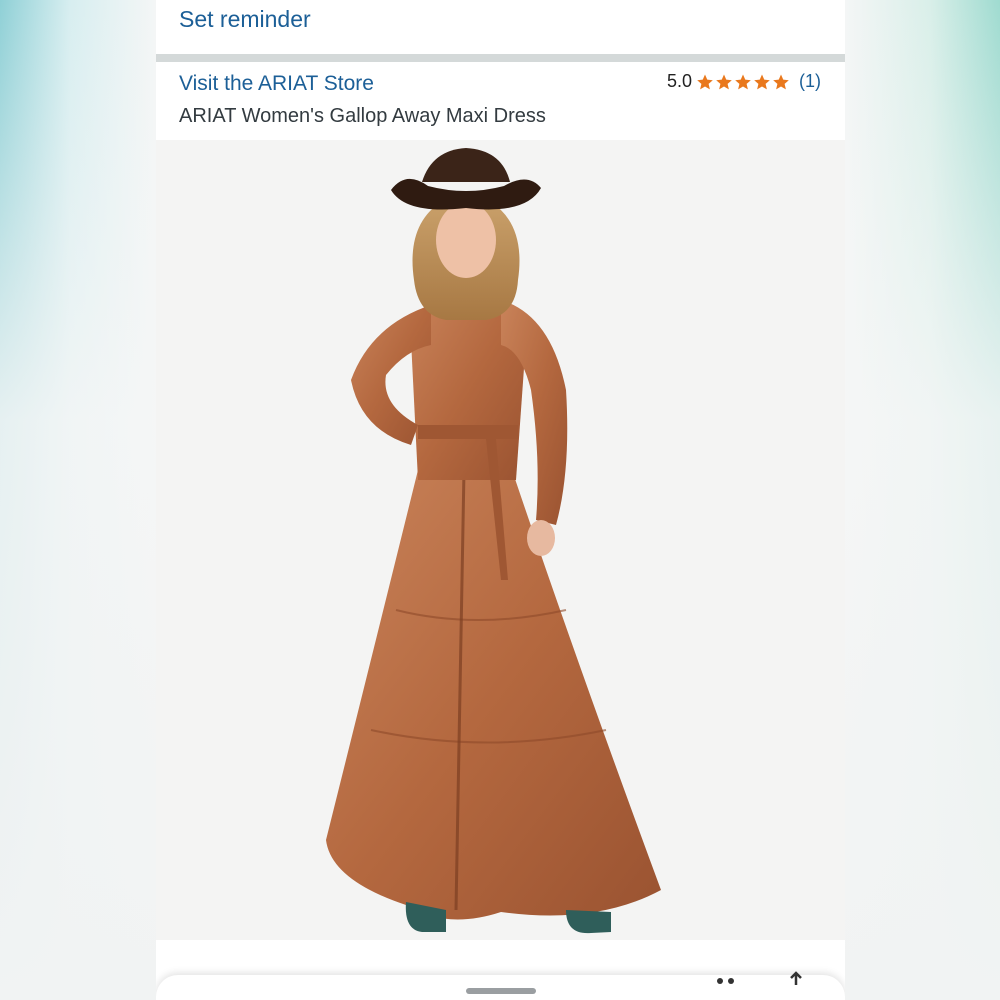 Image resolution: width=1000 pixels, height=1000 pixels. What do you see at coordinates (726, 978) in the screenshot?
I see `more-options-icon` at bounding box center [726, 978].